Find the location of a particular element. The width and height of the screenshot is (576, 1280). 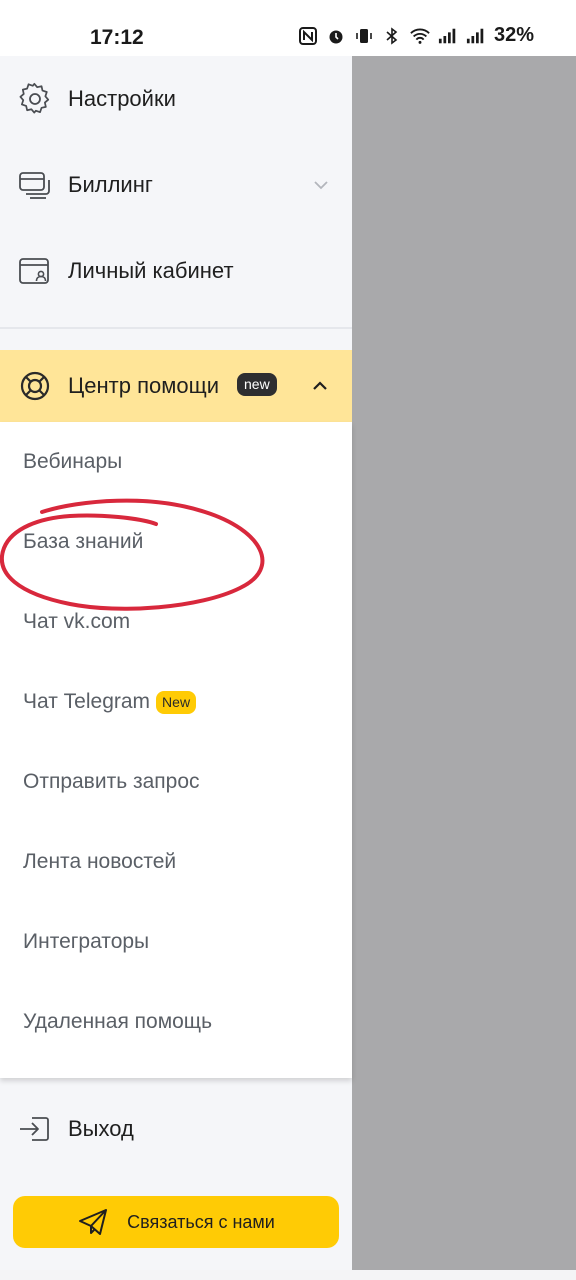

bottom-strip is located at coordinates (288, 1275).